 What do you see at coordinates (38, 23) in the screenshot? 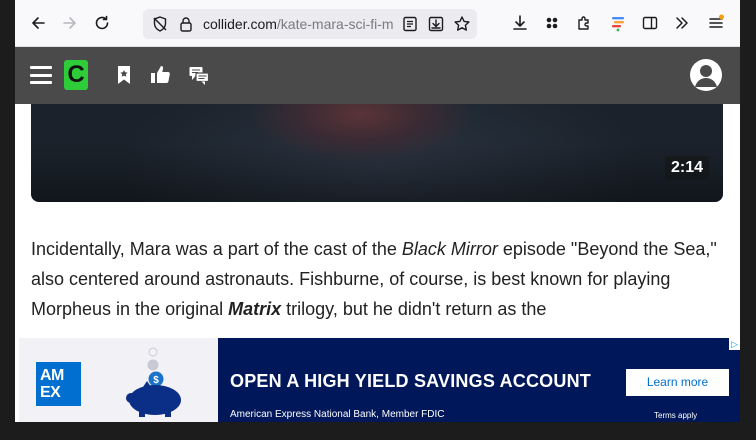
I see `back-arrow-icon` at bounding box center [38, 23].